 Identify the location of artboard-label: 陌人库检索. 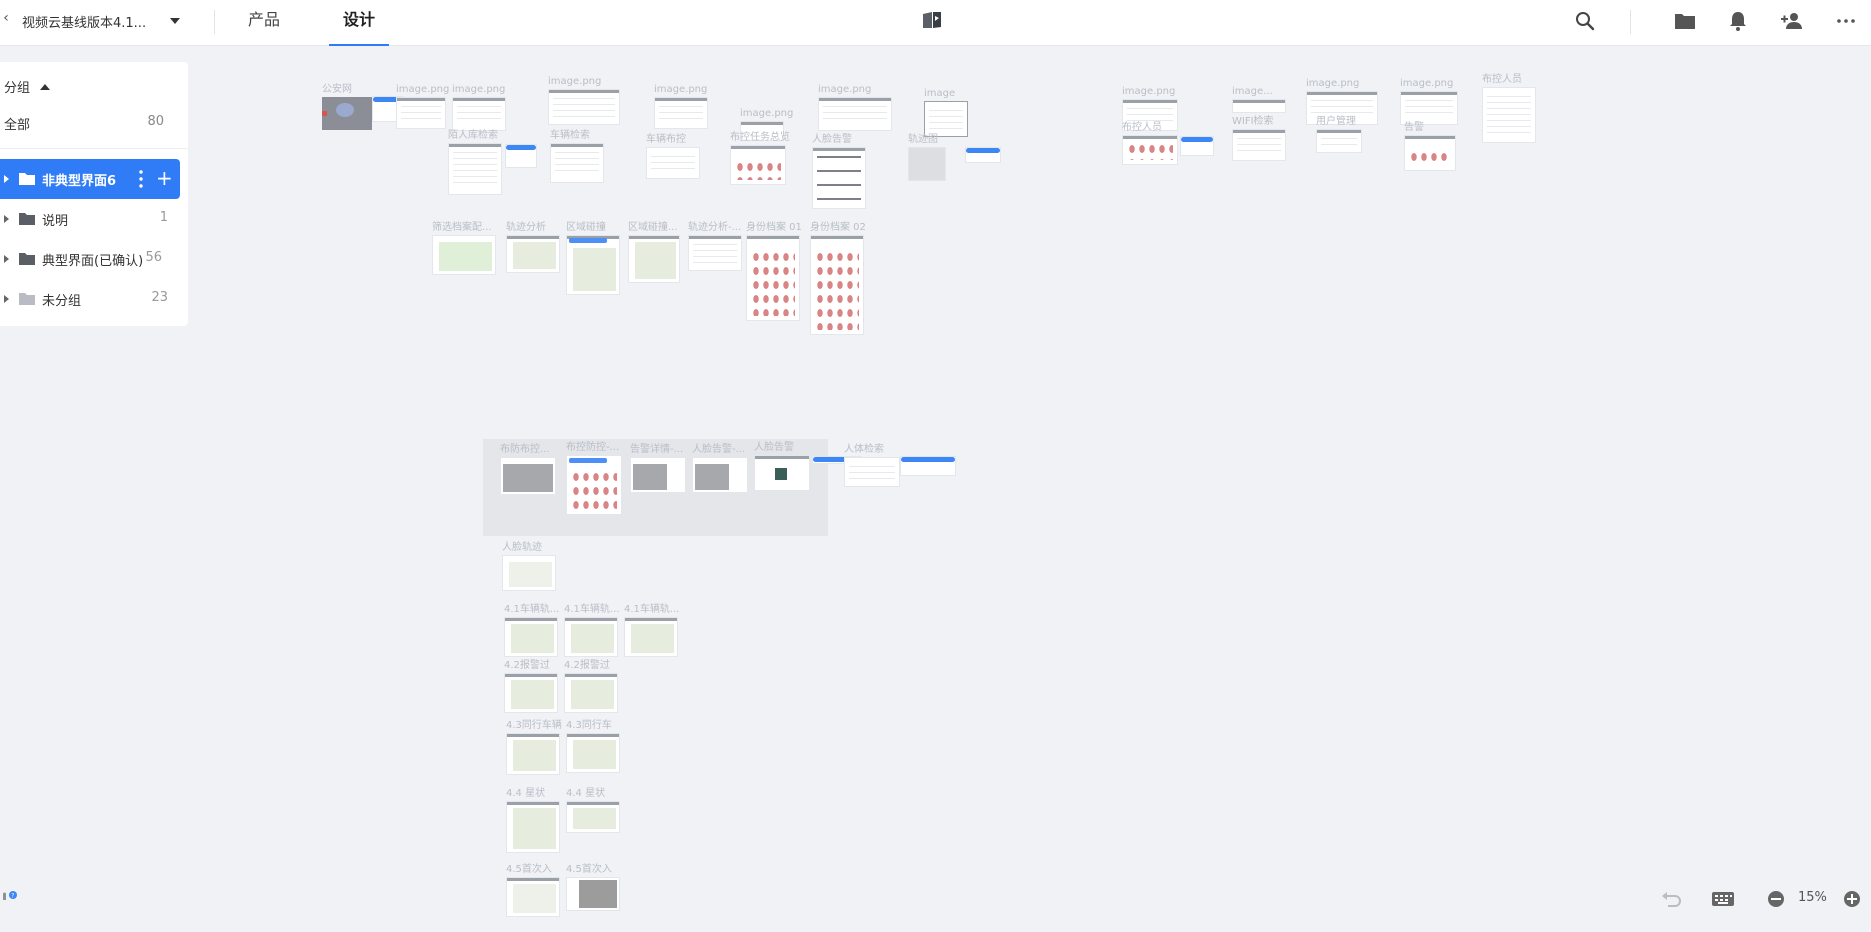
(473, 135).